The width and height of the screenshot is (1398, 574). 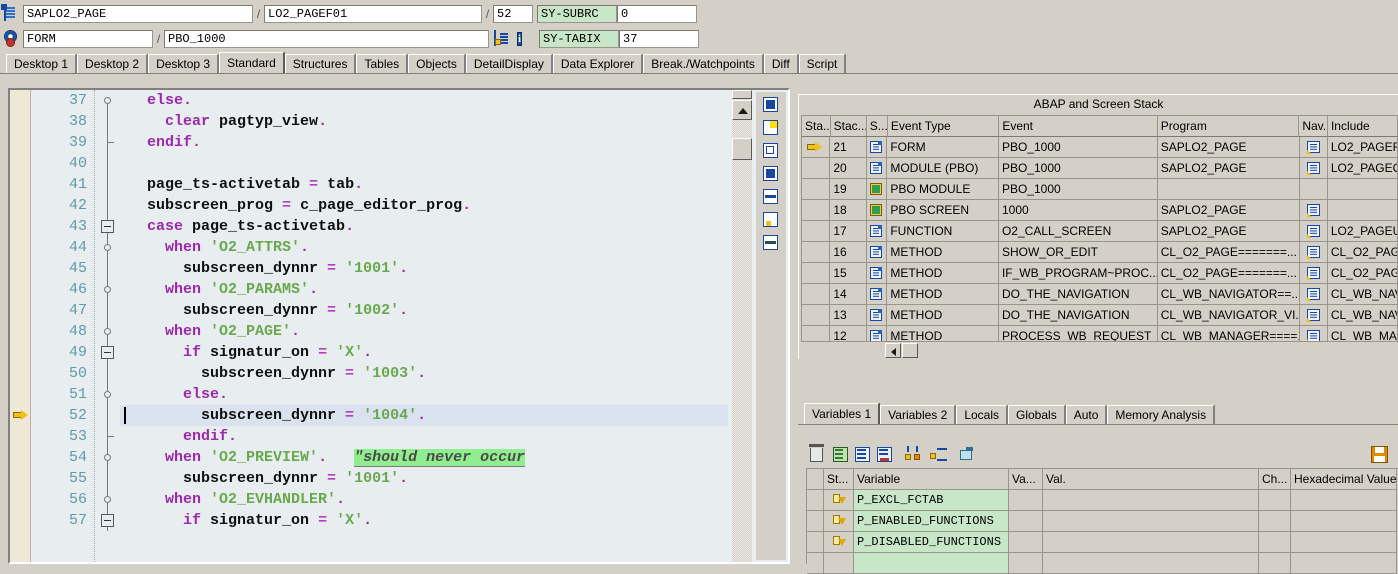 I want to click on var-tab-globals: Globals, so click(x=1036, y=414).